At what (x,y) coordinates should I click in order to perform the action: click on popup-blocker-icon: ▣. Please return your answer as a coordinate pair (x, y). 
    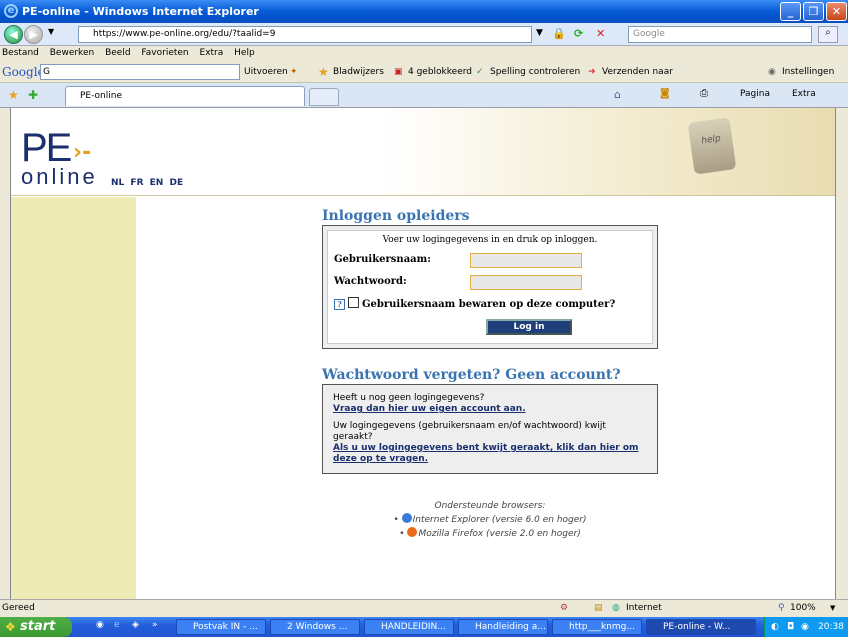
    Looking at the image, I should click on (398, 72).